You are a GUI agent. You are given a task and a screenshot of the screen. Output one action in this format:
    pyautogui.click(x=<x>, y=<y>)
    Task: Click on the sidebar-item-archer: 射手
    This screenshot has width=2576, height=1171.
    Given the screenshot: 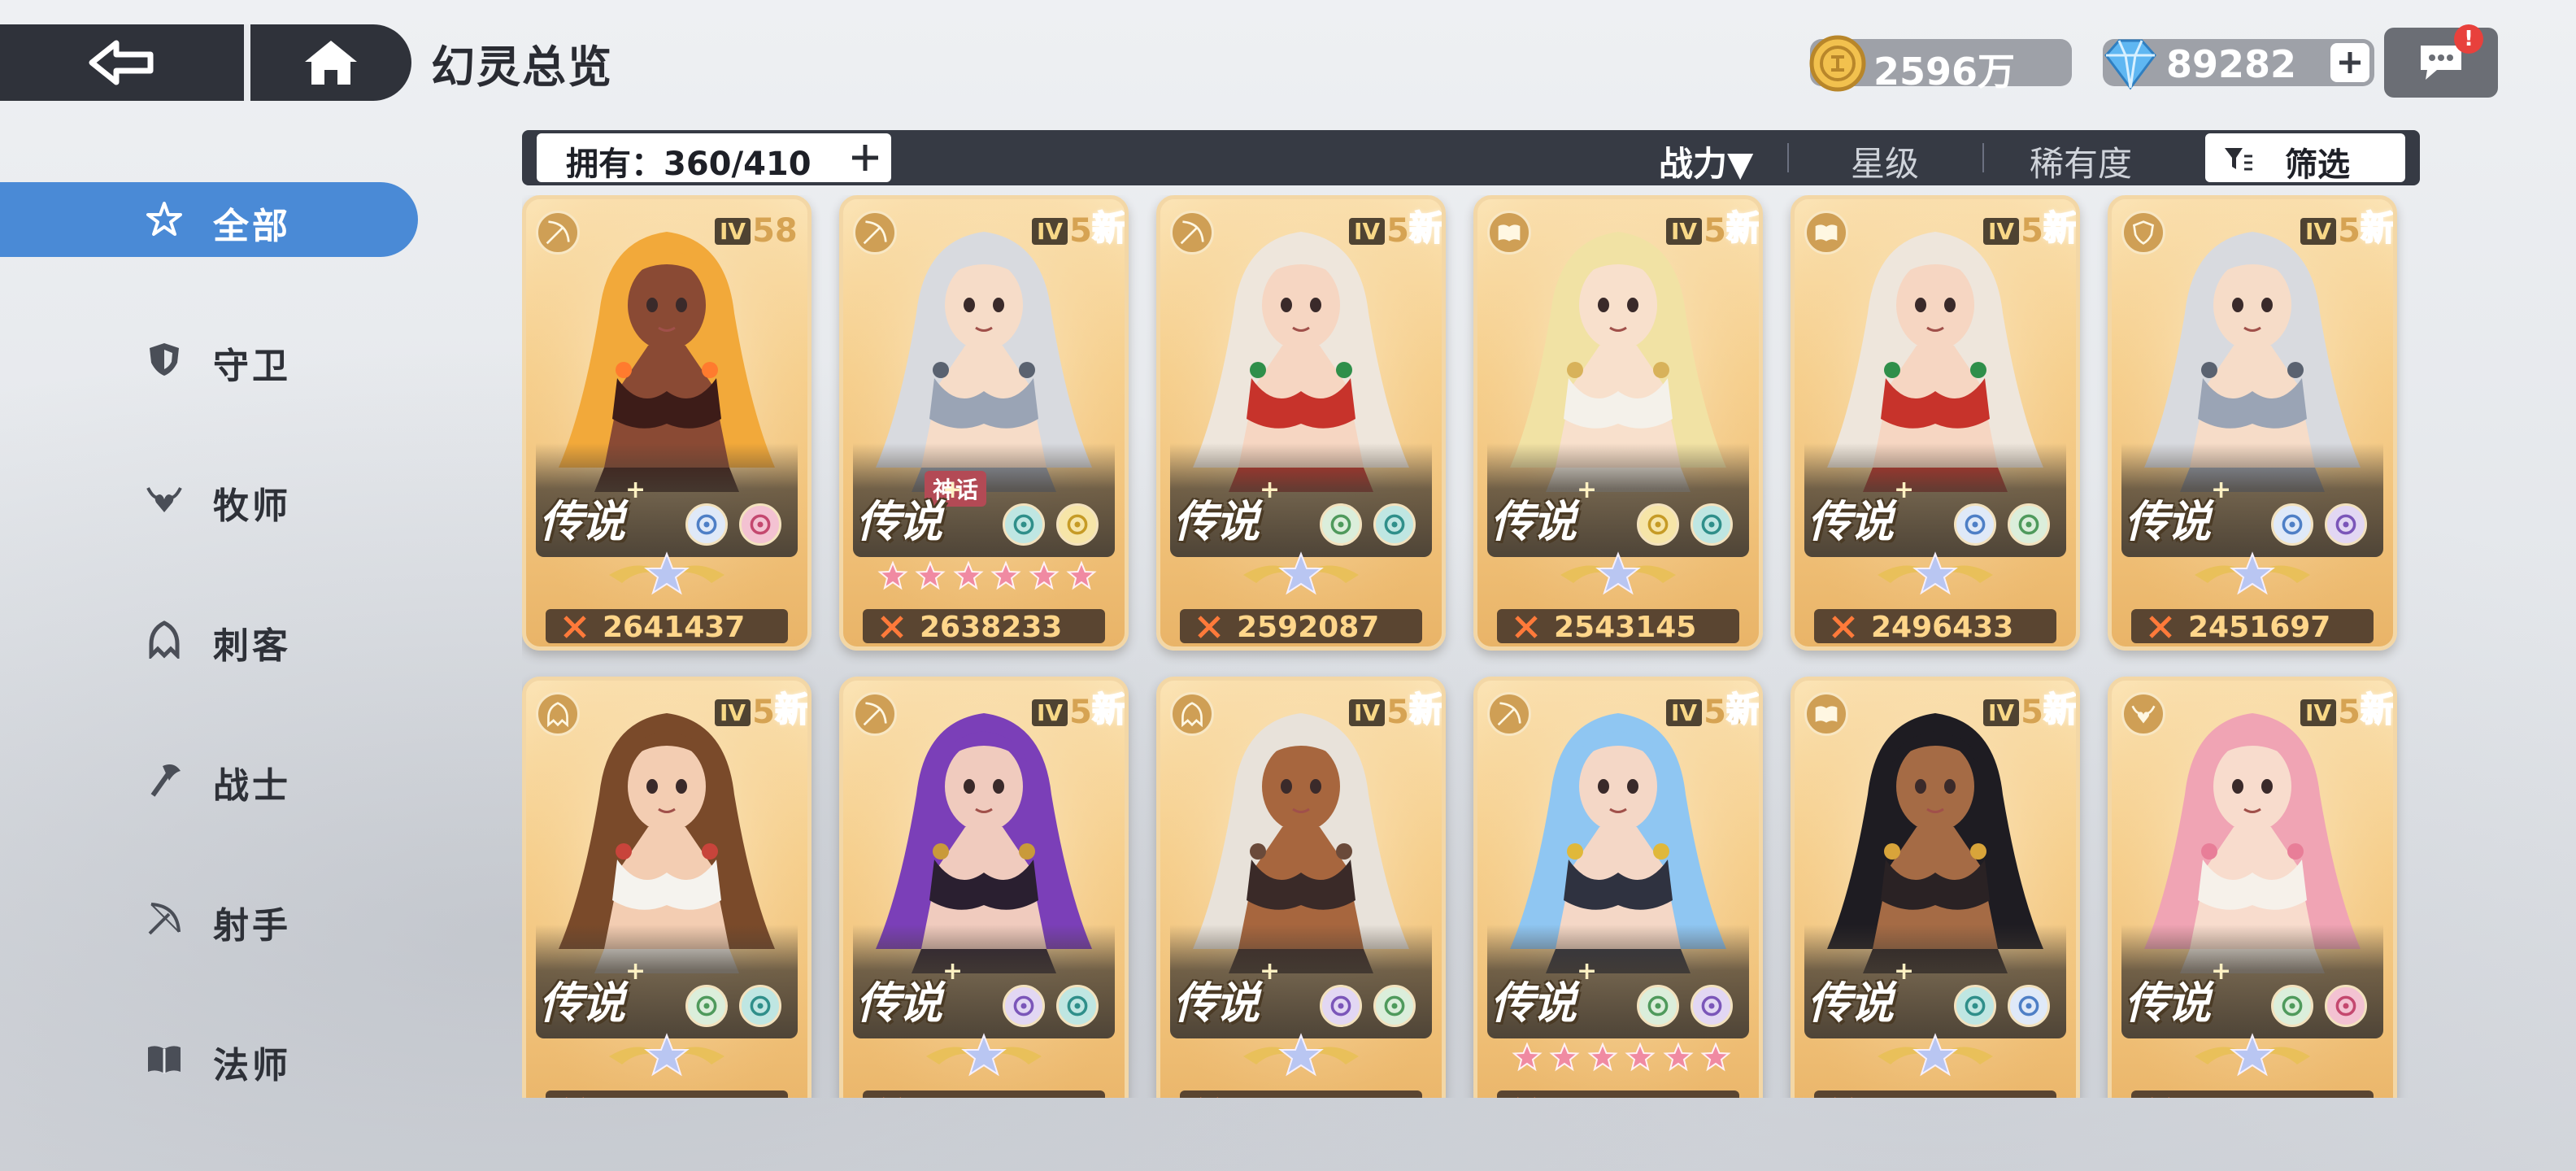 What is the action you would take?
    pyautogui.click(x=209, y=919)
    